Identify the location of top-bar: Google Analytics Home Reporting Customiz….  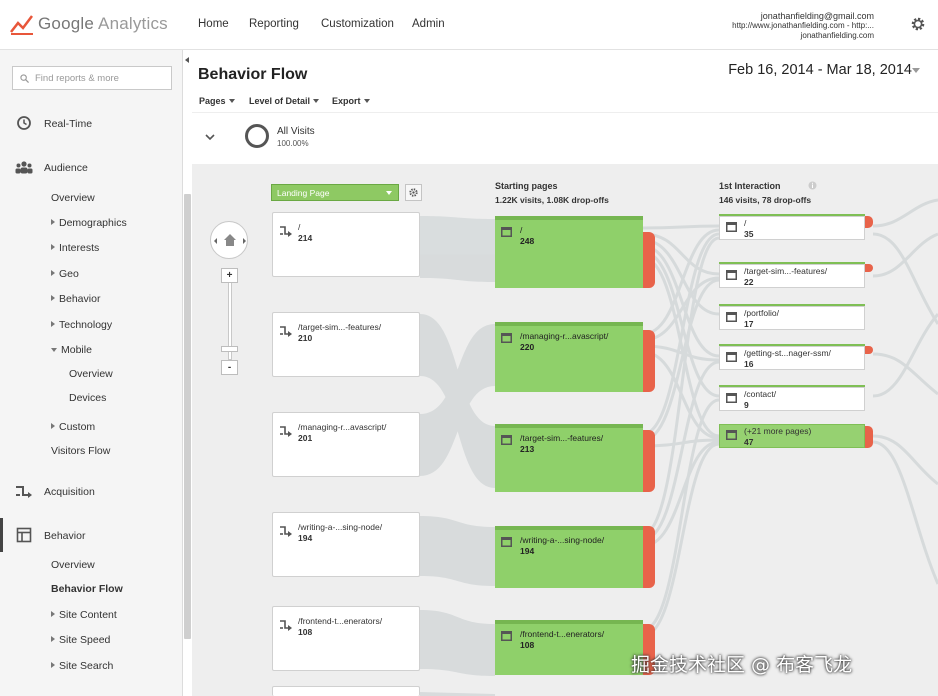
(469, 25).